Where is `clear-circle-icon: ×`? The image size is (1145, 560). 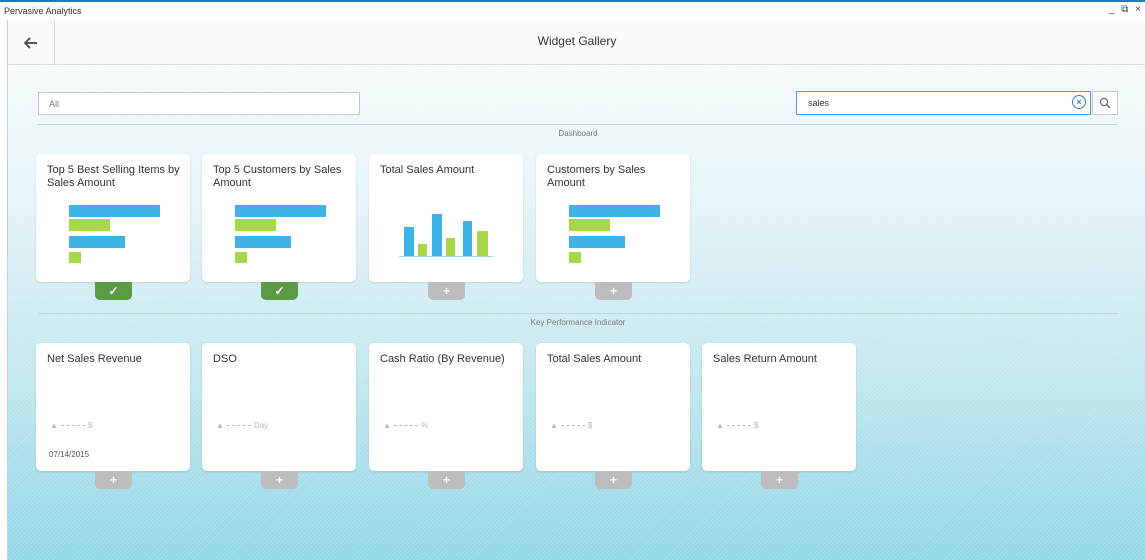
clear-circle-icon: × is located at coordinates (1079, 102).